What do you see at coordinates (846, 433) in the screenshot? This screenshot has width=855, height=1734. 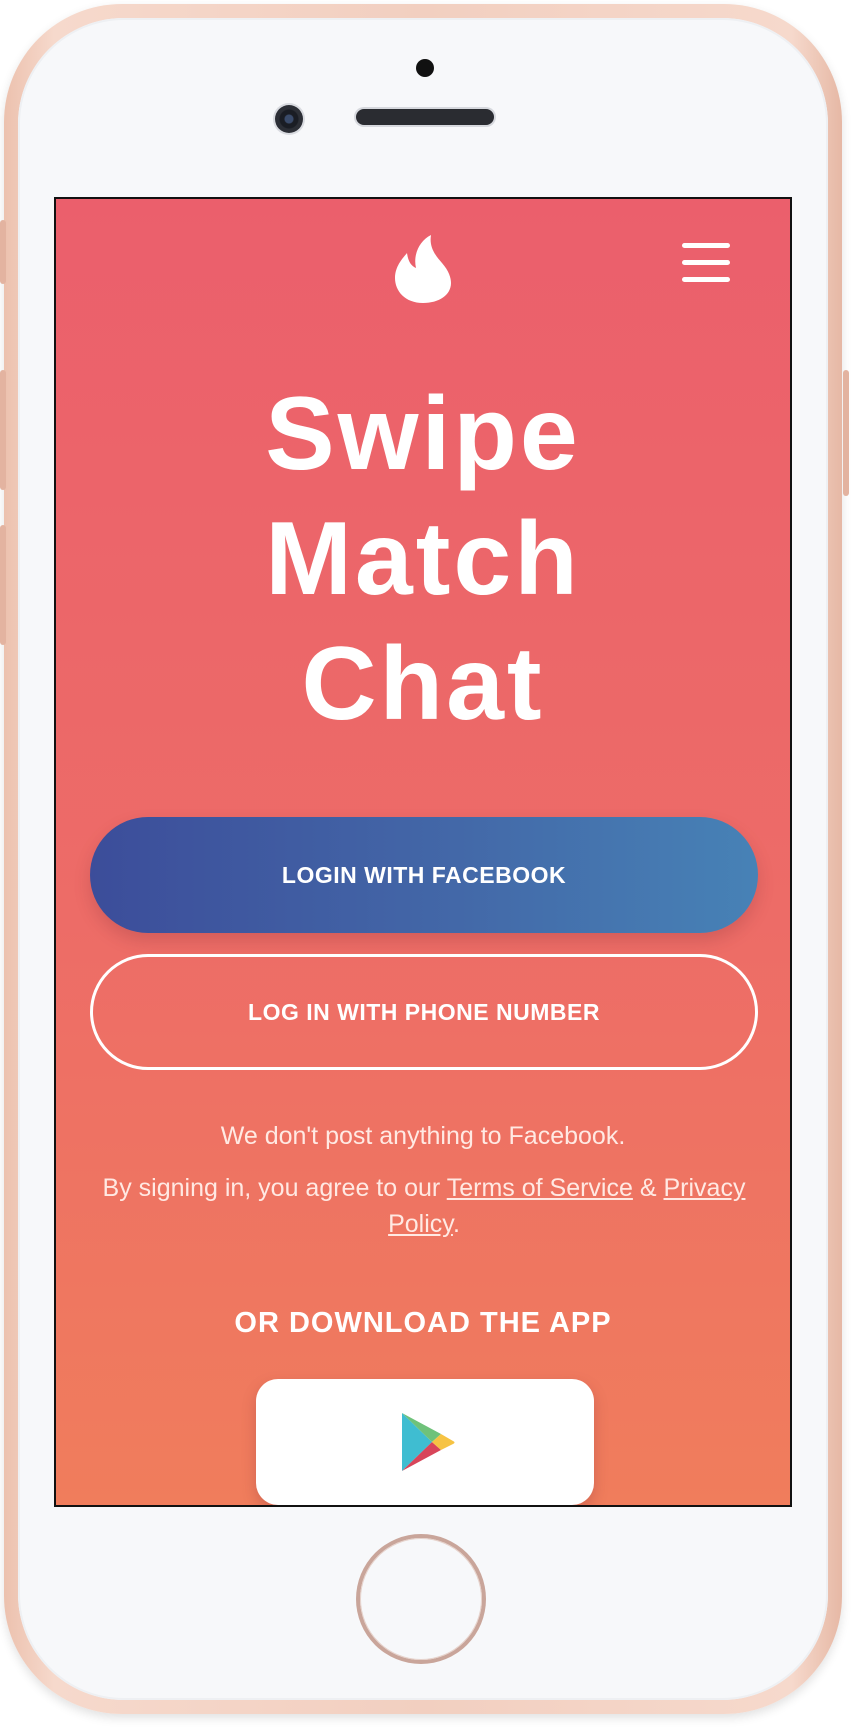 I see `power-button` at bounding box center [846, 433].